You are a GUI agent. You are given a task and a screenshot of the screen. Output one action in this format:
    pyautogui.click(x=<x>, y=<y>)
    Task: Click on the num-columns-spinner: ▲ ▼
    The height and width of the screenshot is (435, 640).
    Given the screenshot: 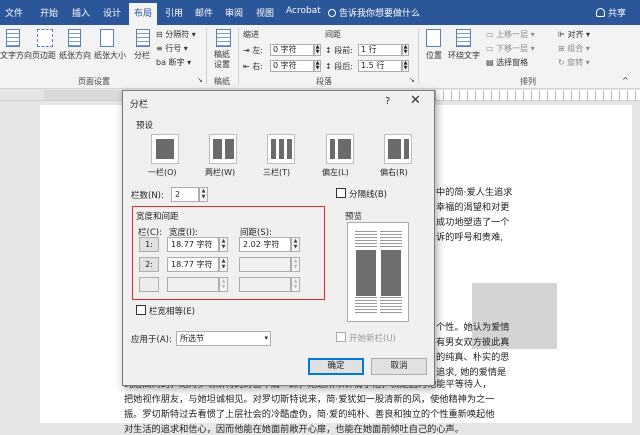 What is the action you would take?
    pyautogui.click(x=203, y=194)
    